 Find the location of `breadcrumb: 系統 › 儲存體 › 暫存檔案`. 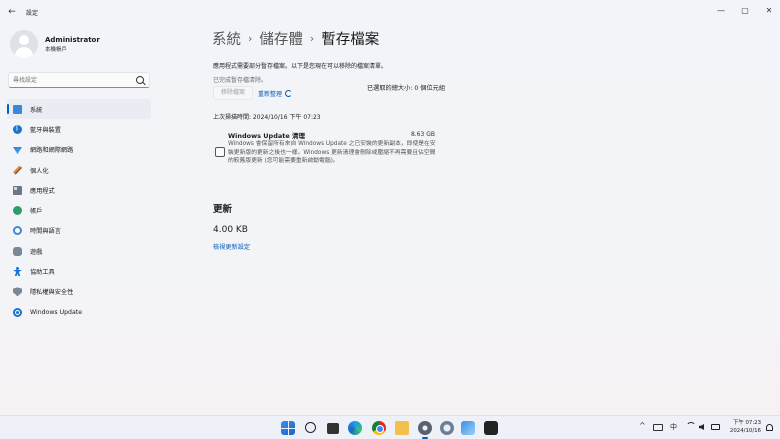

breadcrumb: 系統 › 儲存體 › 暫存檔案 is located at coordinates (295, 38).